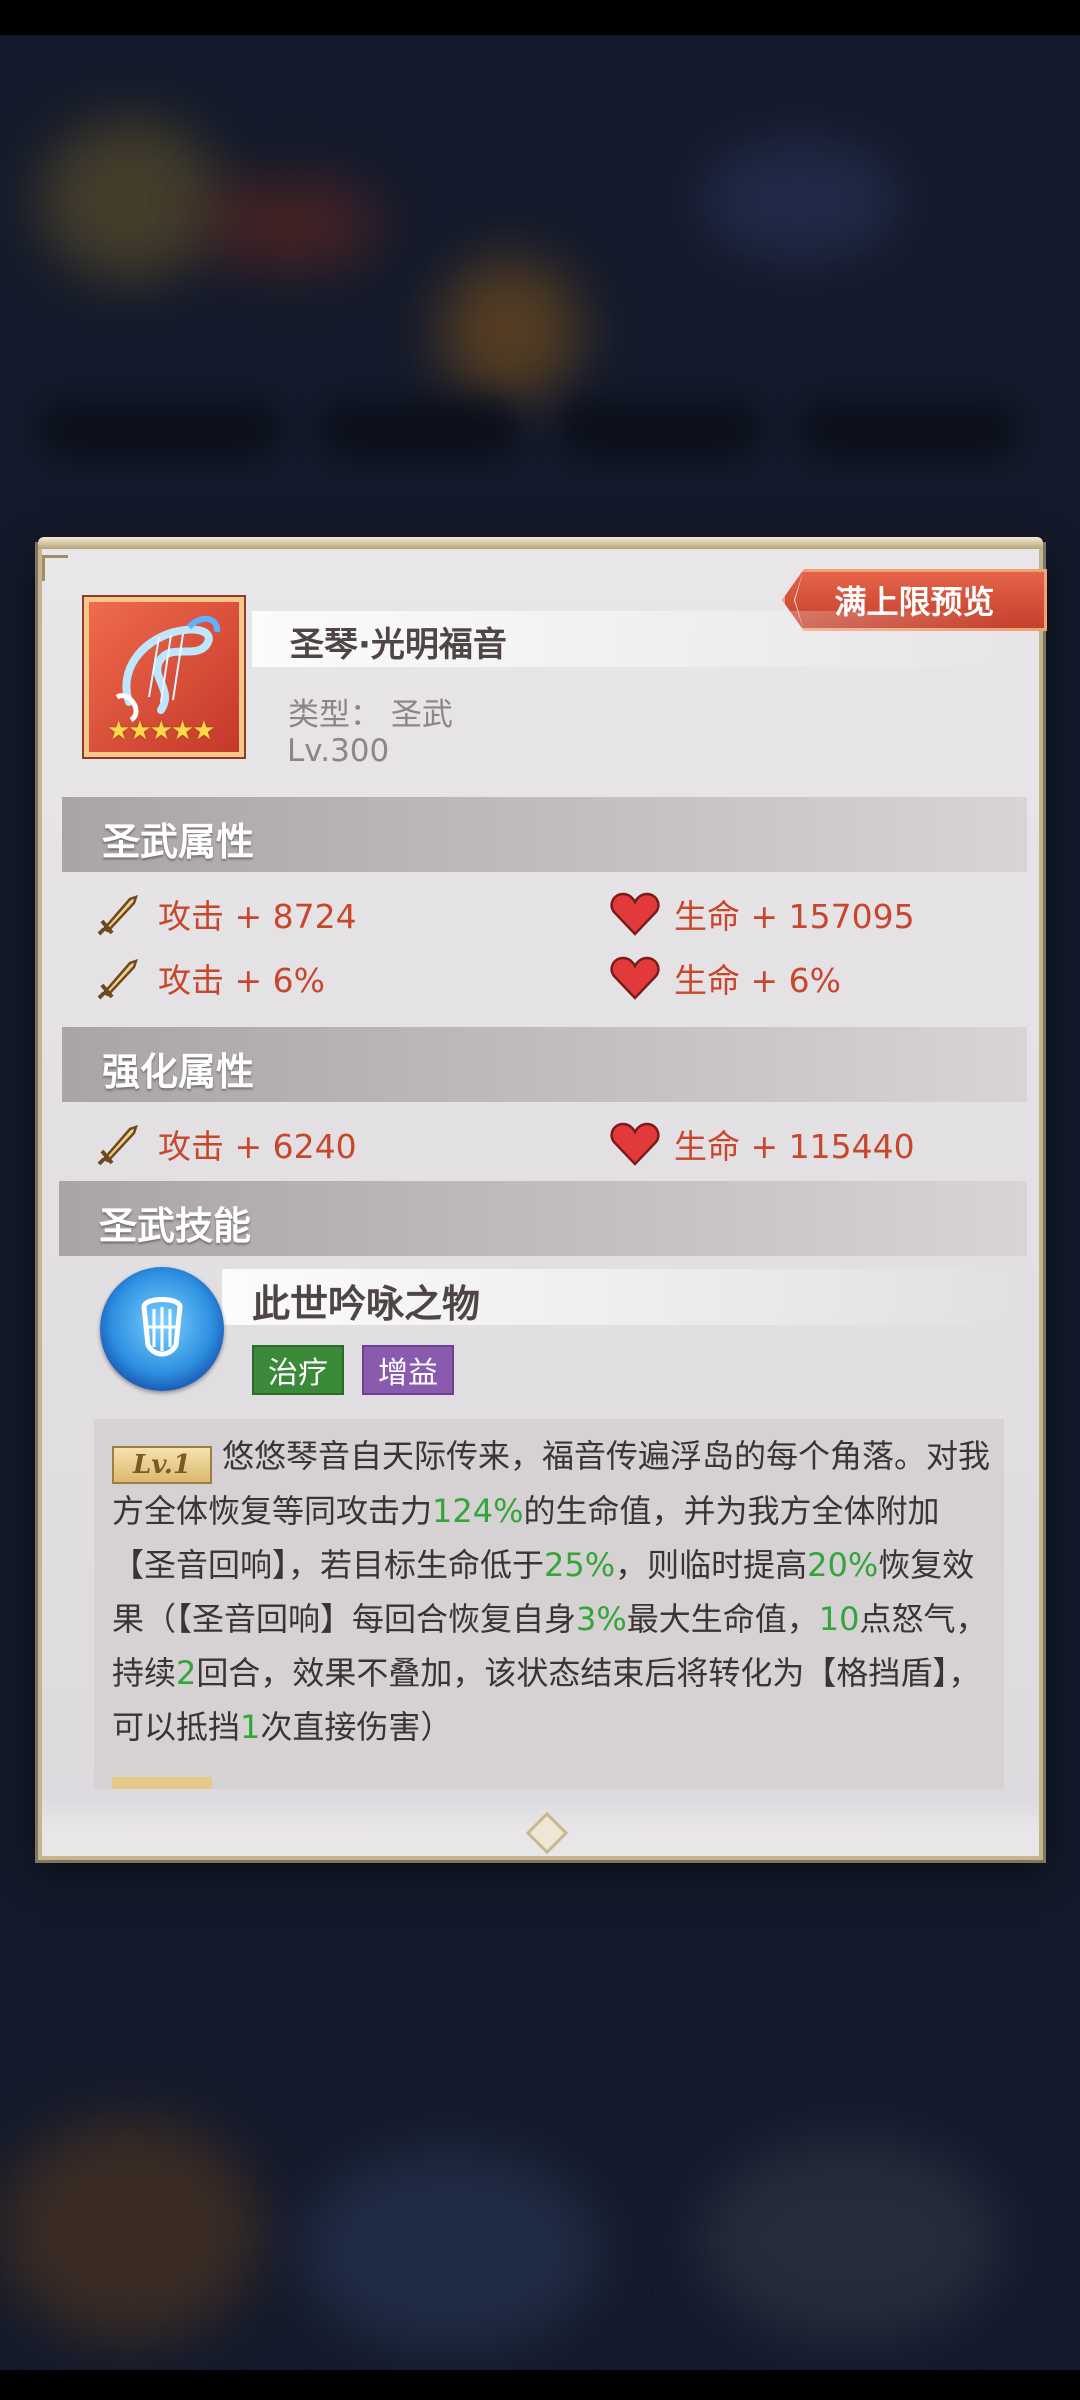  Describe the element at coordinates (547, 1833) in the screenshot. I see `bottom-diamond-ornament` at that location.